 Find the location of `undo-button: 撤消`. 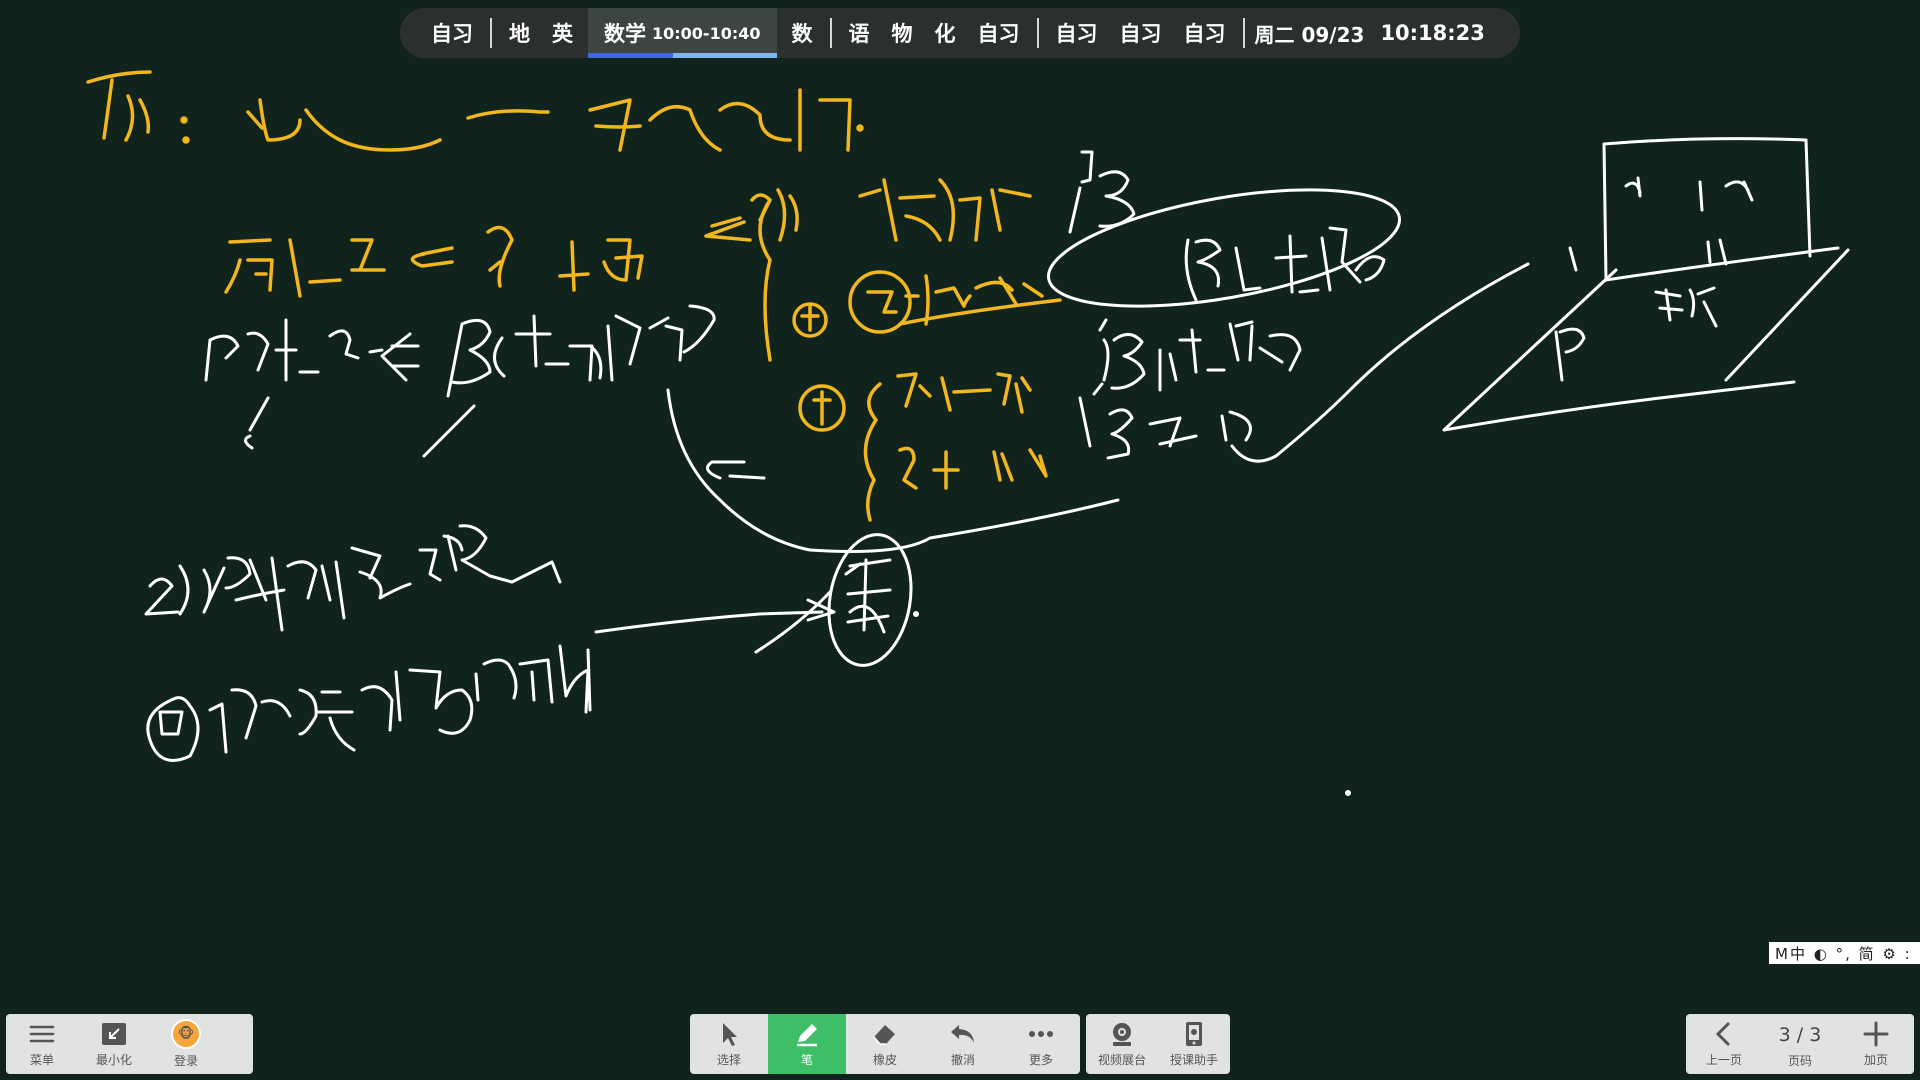

undo-button: 撤消 is located at coordinates (963, 1044).